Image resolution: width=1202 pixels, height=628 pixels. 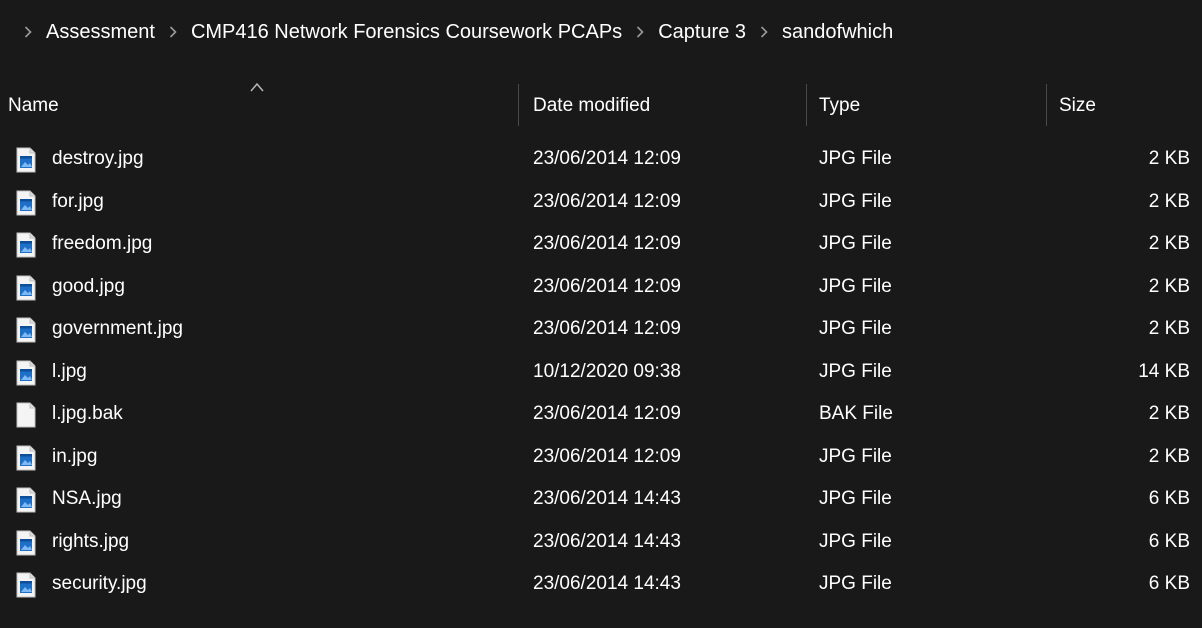 I want to click on file-row: security.jpg 23/06/2014 14:43 JPG File 6 KB, so click(x=601, y=584).